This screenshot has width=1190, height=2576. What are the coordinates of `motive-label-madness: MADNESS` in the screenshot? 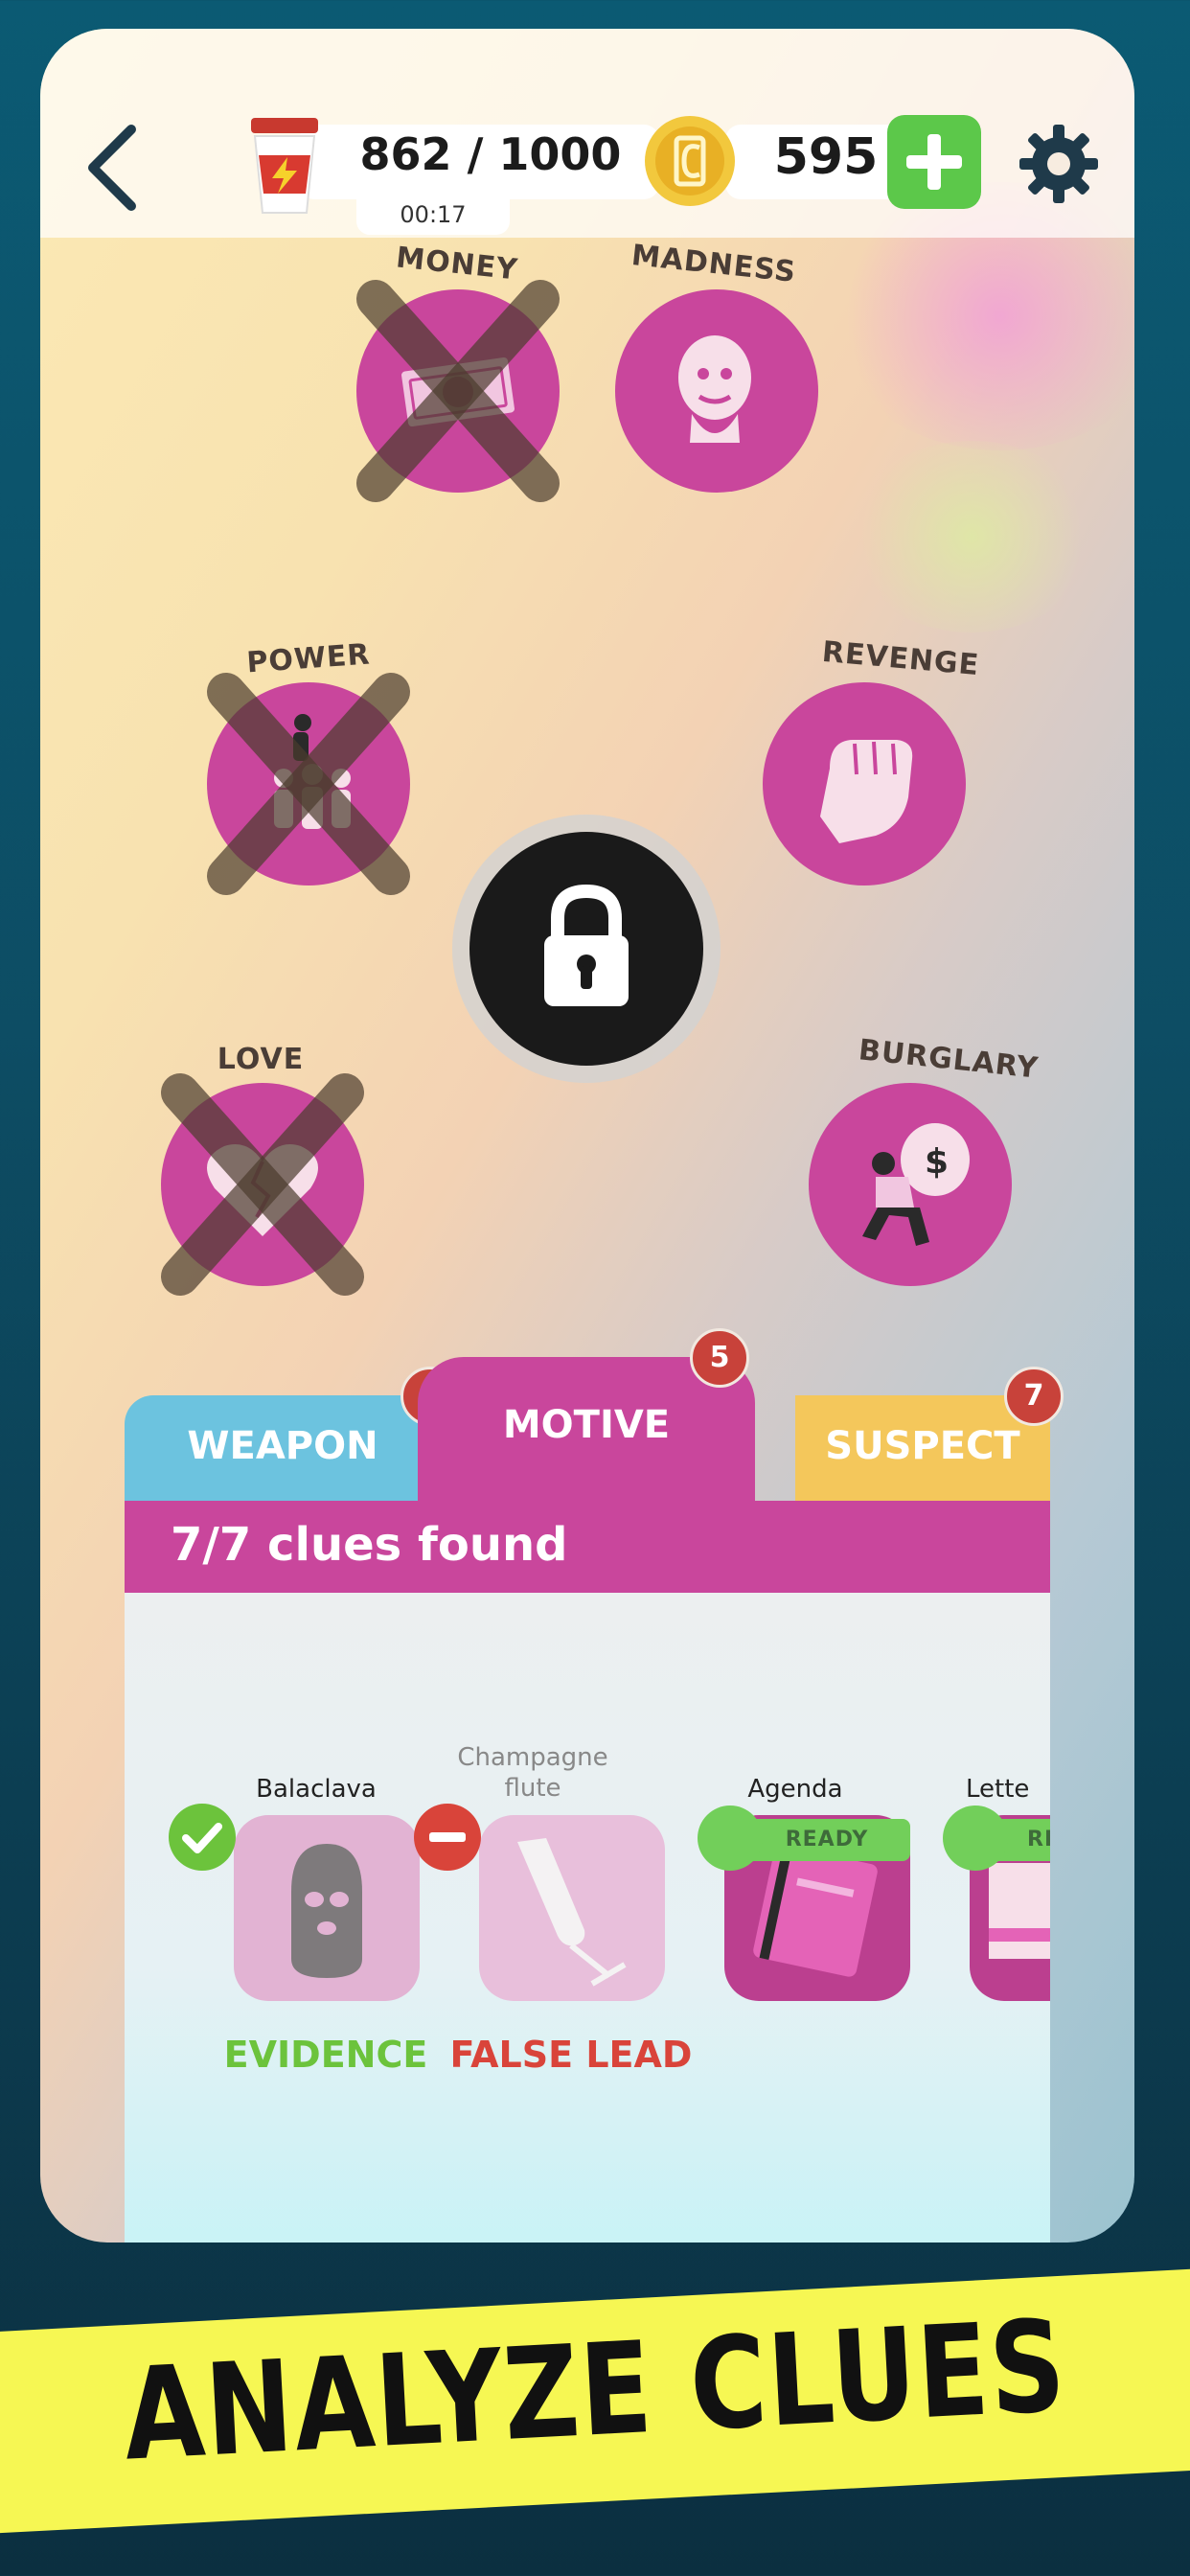 It's located at (714, 264).